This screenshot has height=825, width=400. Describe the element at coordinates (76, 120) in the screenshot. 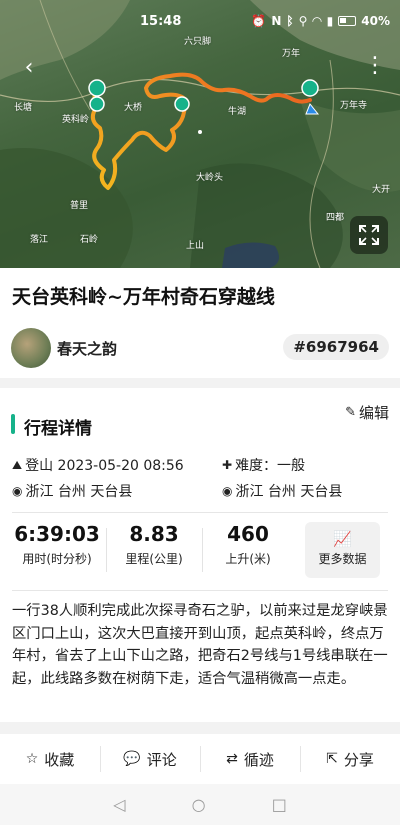

I see `map-label: 英科岭` at that location.